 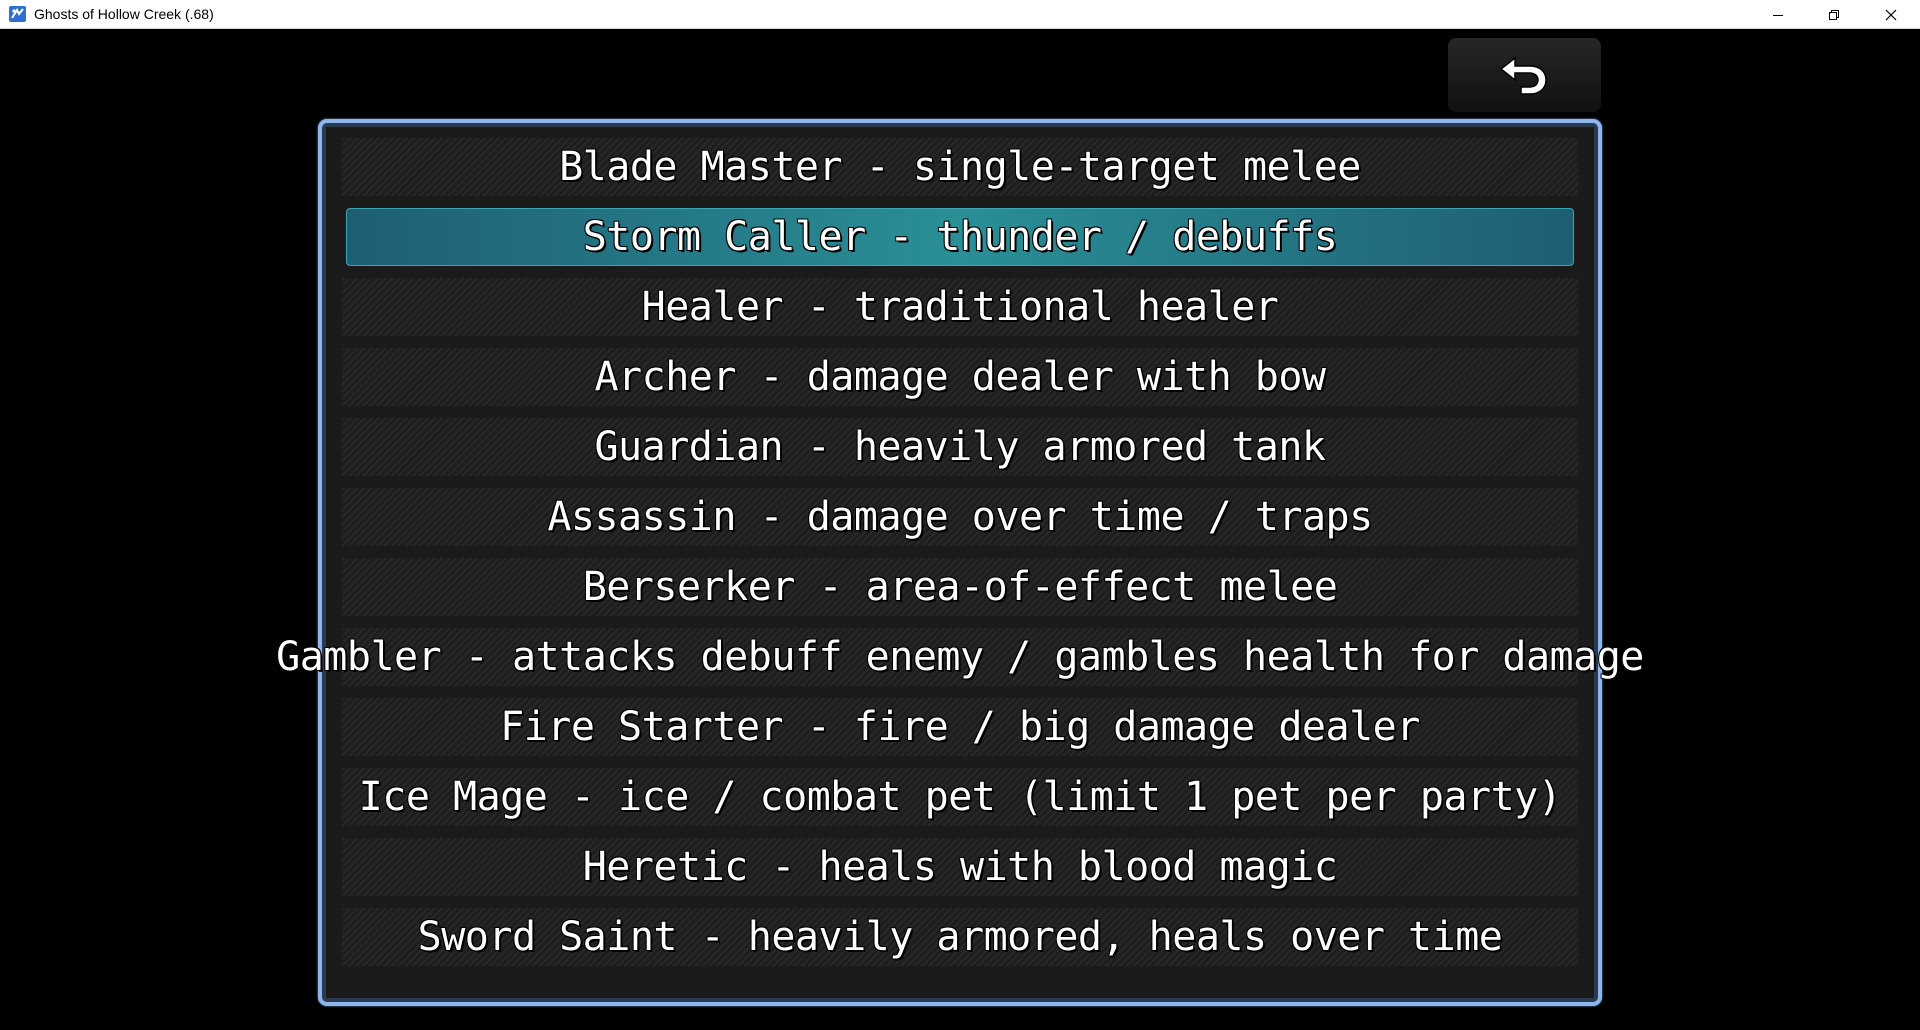 I want to click on title-bar: Ghosts of Hollow Creek (.68), so click(x=960, y=14).